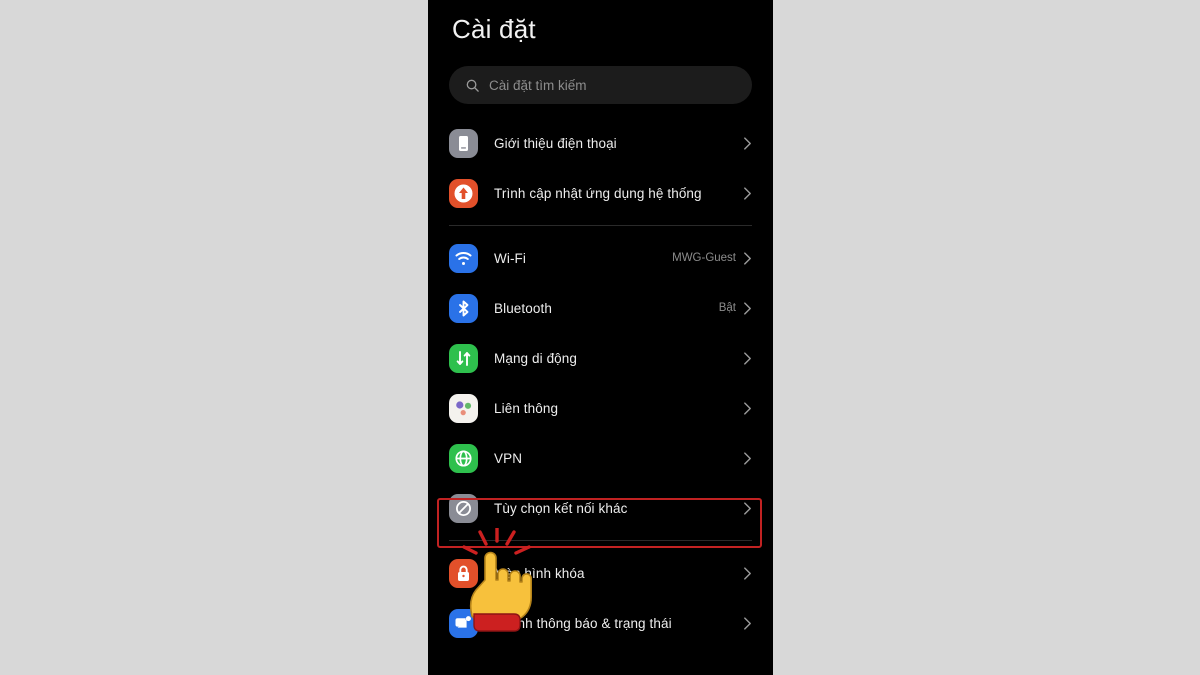 The width and height of the screenshot is (1200, 675). Describe the element at coordinates (704, 258) in the screenshot. I see `list-item-value: MWG-Guest` at that location.